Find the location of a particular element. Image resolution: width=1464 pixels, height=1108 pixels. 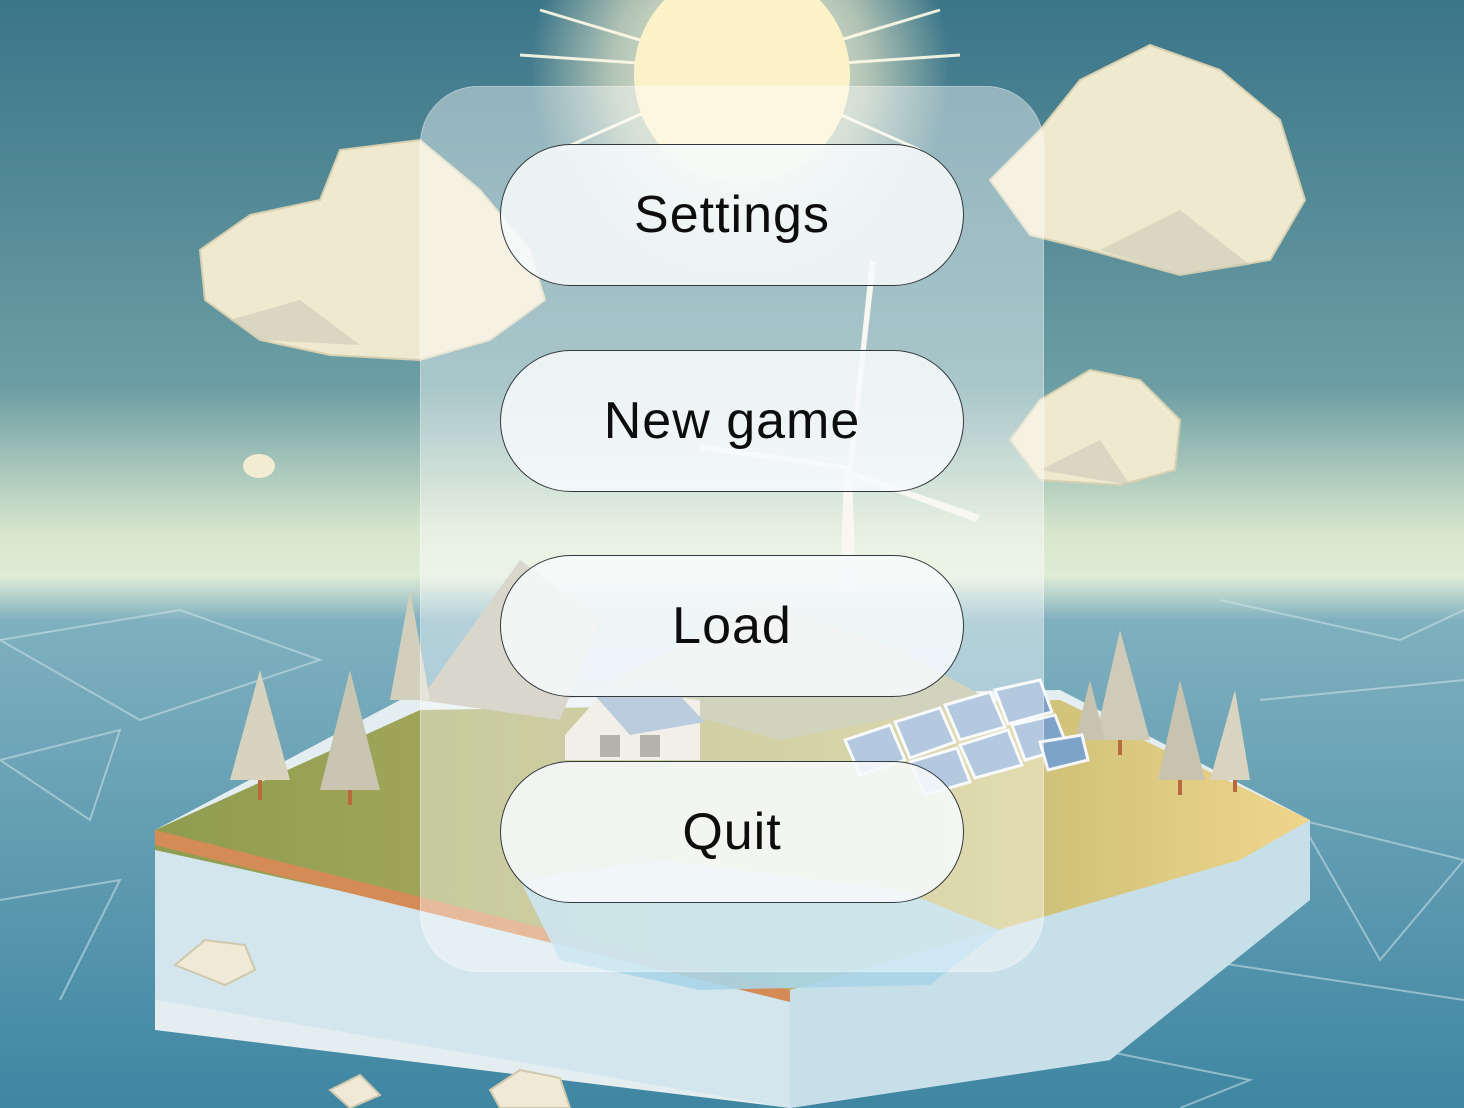

new-game-button: New game is located at coordinates (732, 421).